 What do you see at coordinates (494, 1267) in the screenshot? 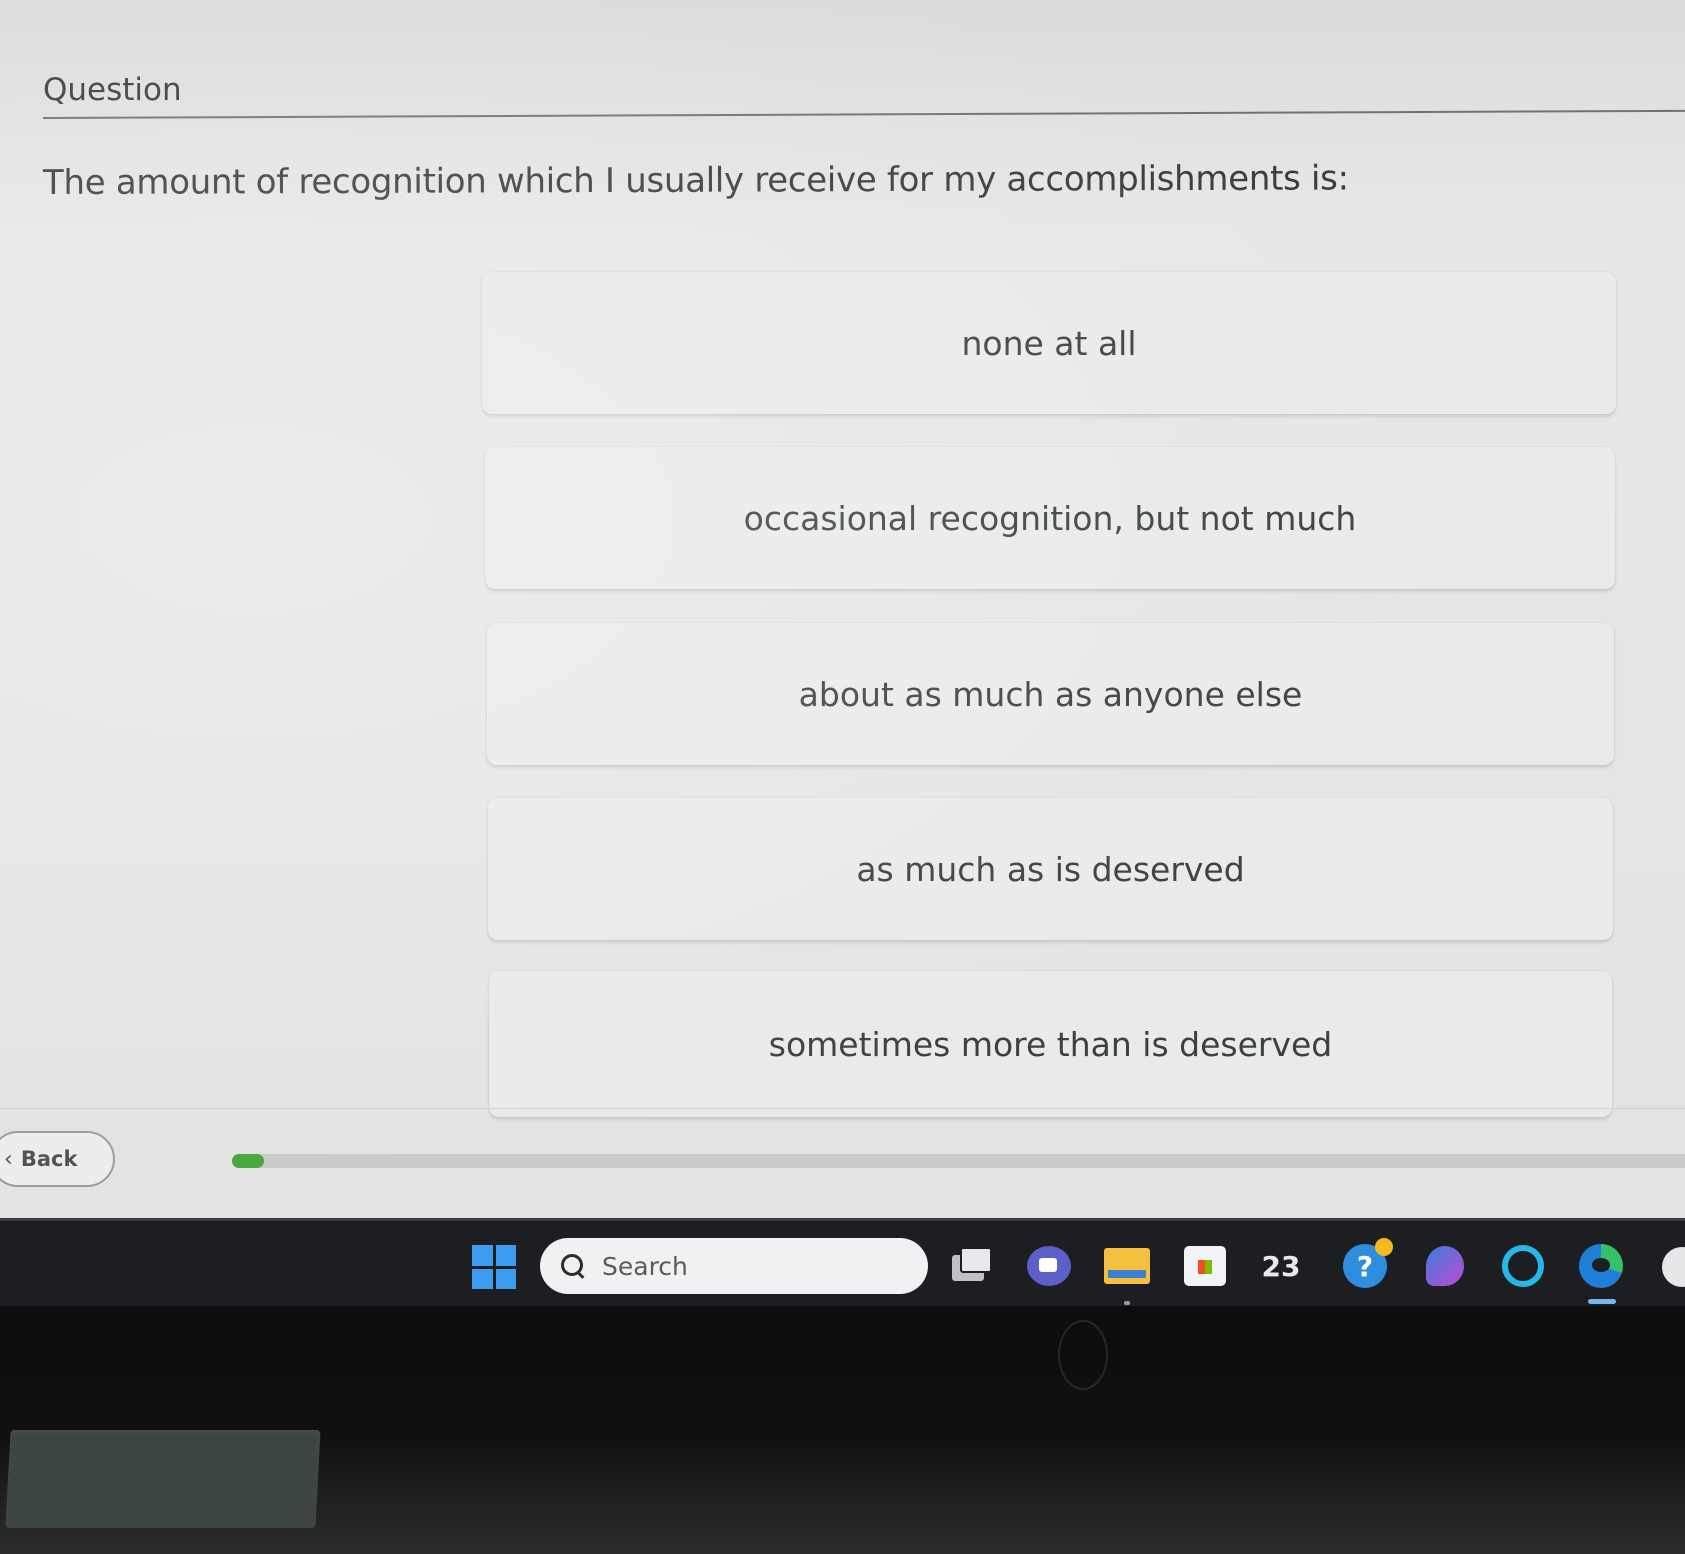
I see `windows-start-icon` at bounding box center [494, 1267].